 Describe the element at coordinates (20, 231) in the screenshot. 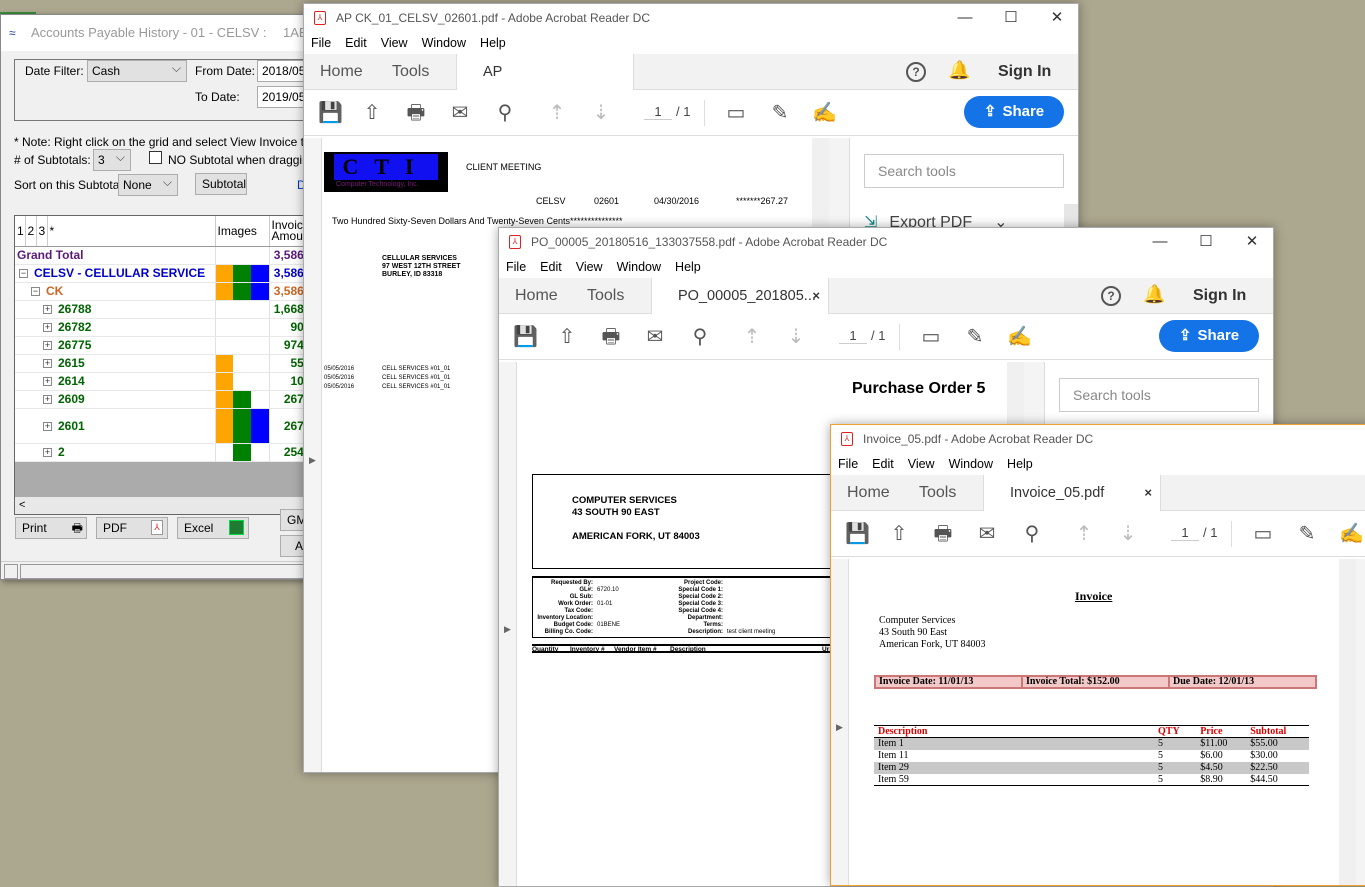

I see `col-level-1: 1` at that location.